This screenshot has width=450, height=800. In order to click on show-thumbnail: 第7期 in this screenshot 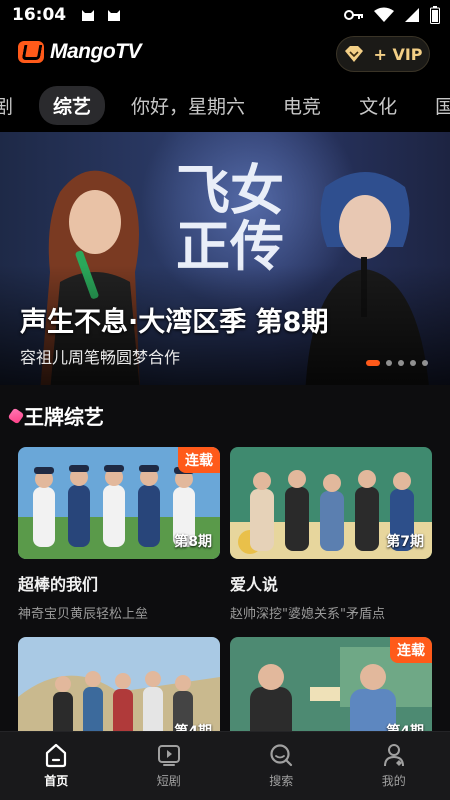, I will do `click(331, 503)`.